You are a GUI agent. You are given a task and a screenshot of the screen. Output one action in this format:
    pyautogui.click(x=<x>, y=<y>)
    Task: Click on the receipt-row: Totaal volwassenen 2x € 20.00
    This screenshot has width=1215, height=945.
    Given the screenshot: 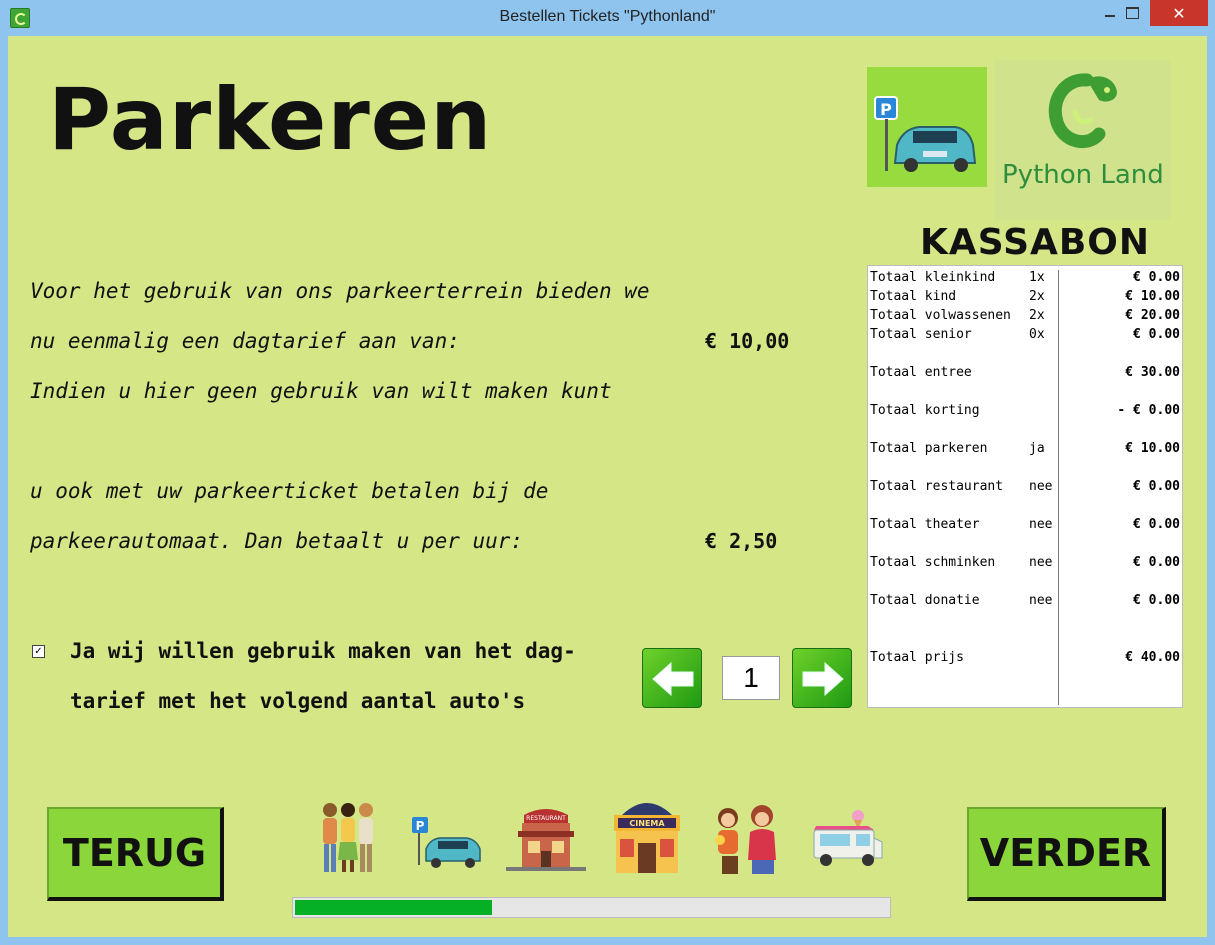 What is the action you would take?
    pyautogui.click(x=1025, y=317)
    